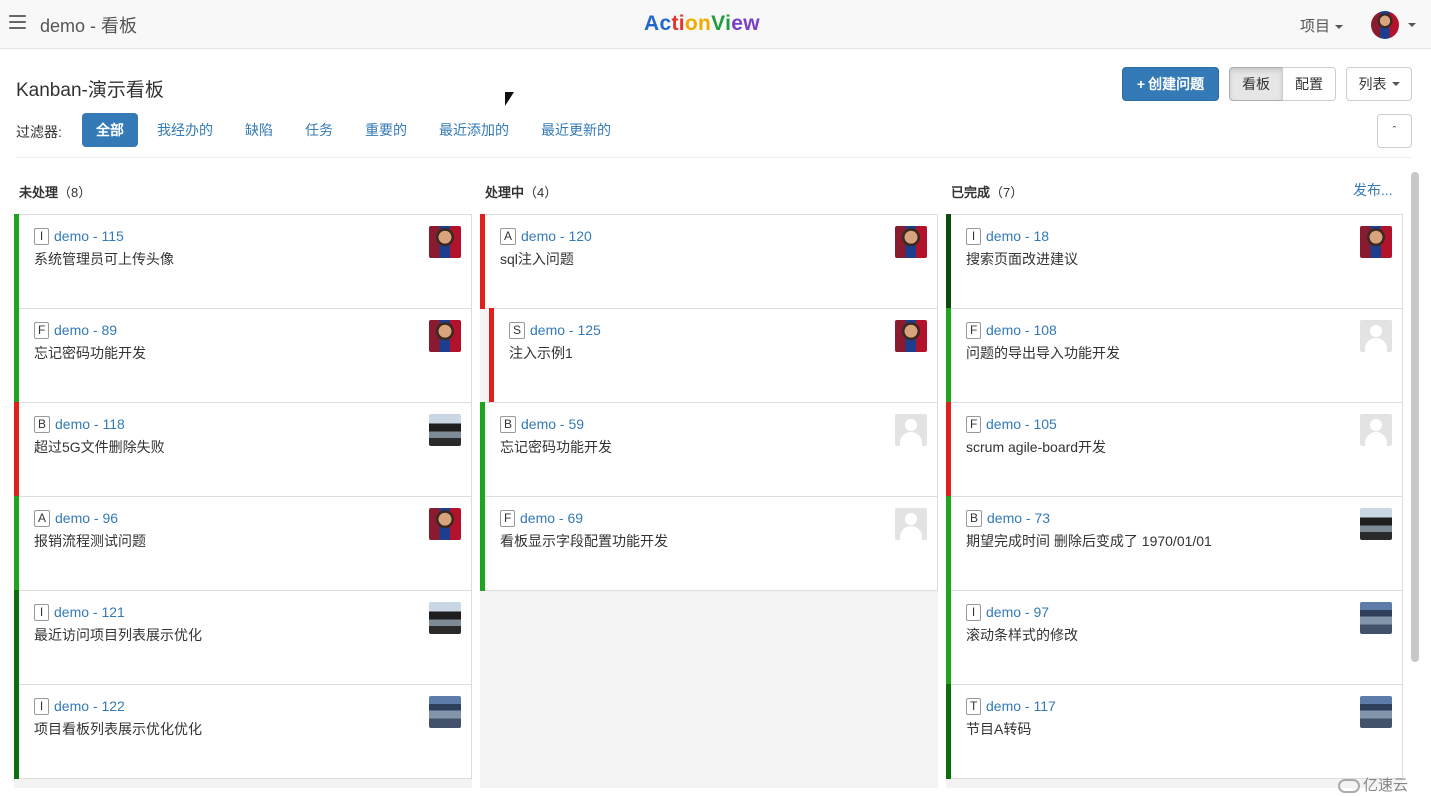 The height and width of the screenshot is (796, 1431). Describe the element at coordinates (508, 236) in the screenshot. I see `issue-type-badge: A` at that location.